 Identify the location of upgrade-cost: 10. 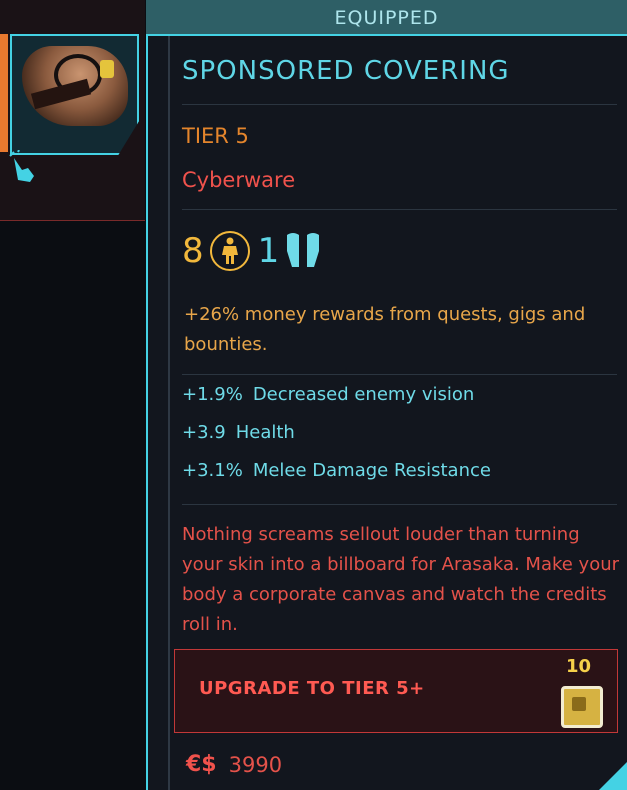
(578, 666).